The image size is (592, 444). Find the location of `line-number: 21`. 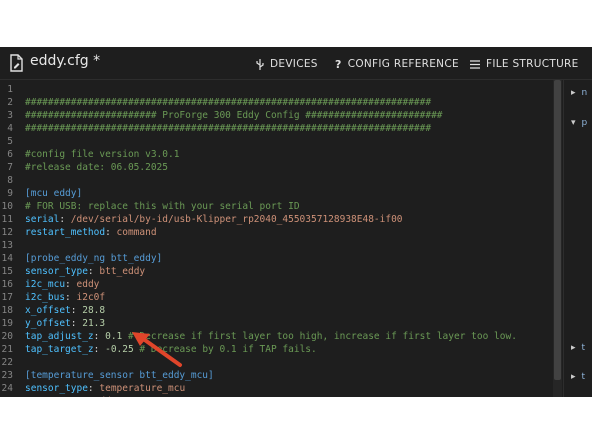

line-number: 21 is located at coordinates (7, 349).